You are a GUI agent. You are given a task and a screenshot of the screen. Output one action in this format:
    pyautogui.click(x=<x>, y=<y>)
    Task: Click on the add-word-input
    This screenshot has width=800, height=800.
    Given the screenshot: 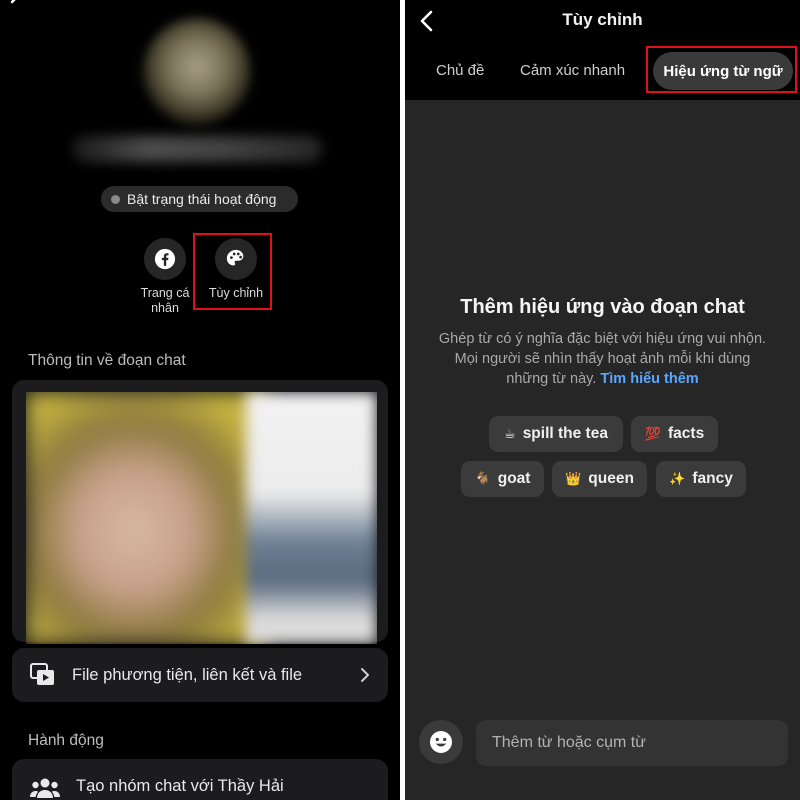 What is the action you would take?
    pyautogui.click(x=632, y=743)
    